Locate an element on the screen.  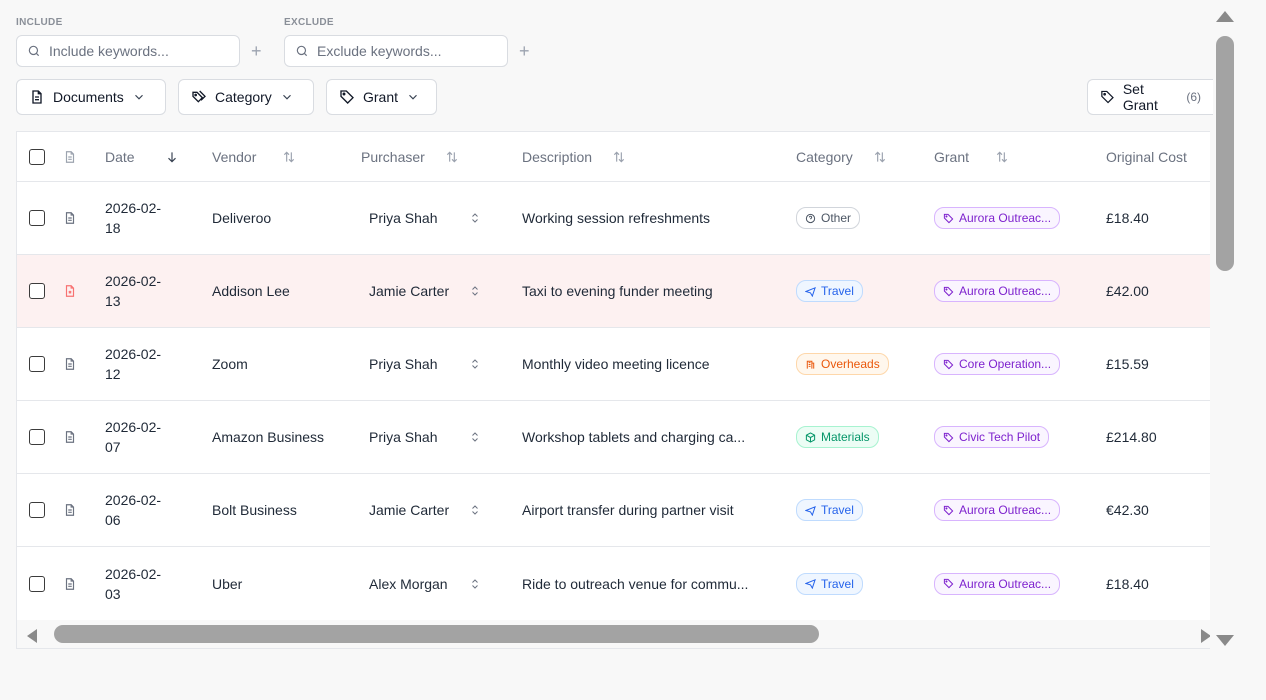
original-cost-header-label: Original Cost is located at coordinates (1146, 156).